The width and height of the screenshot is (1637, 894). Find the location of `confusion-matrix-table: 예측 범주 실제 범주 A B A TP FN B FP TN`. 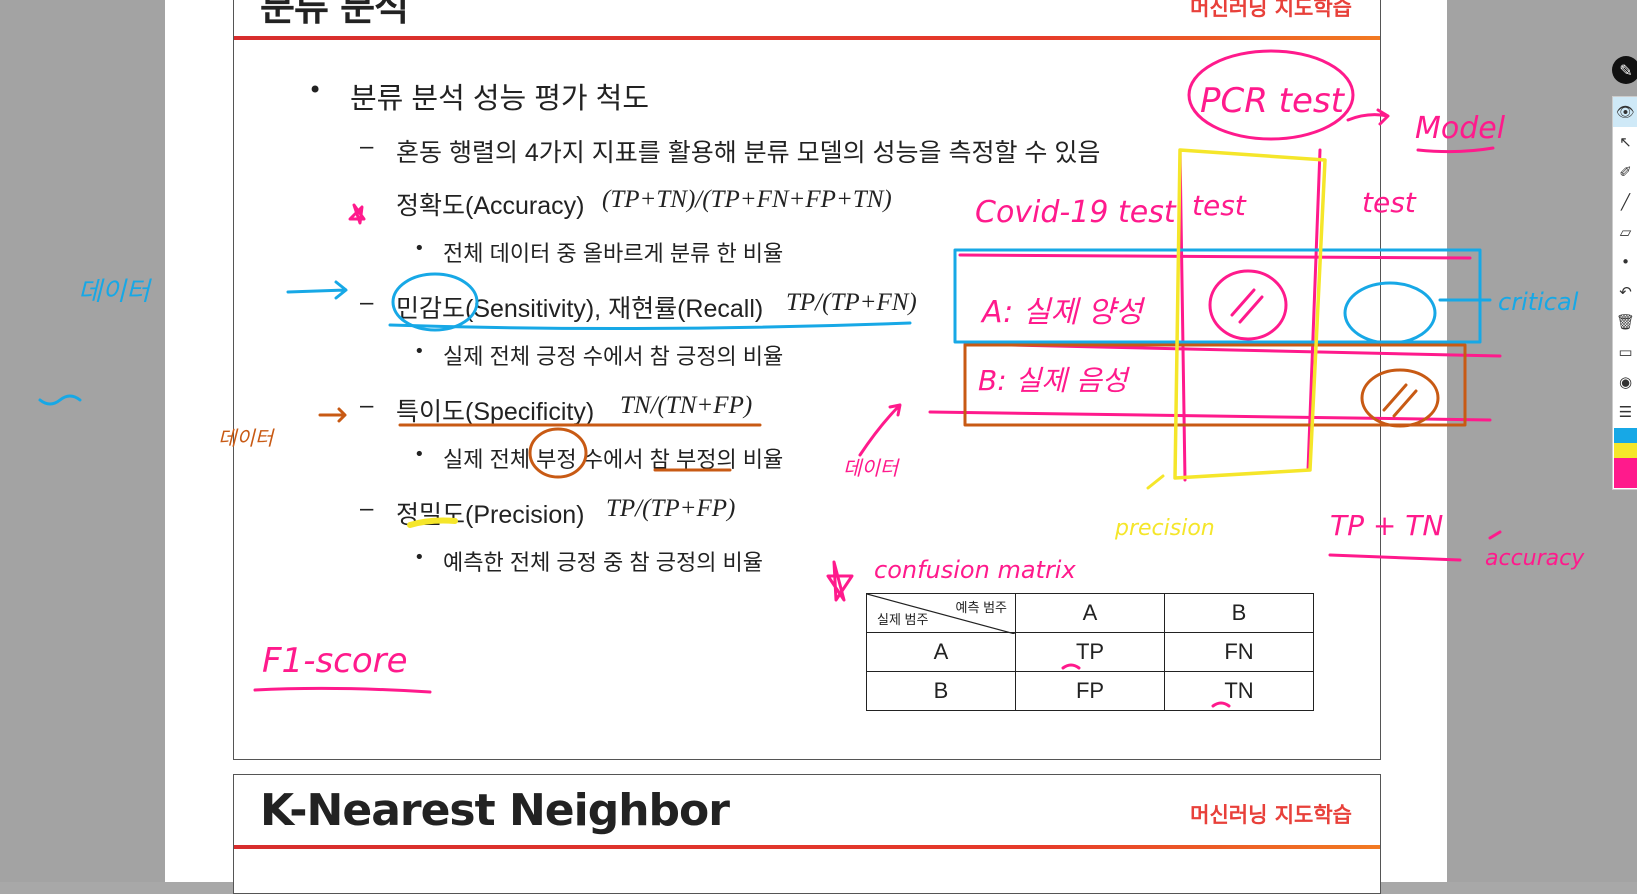

confusion-matrix-table: 예측 범주 실제 범주 A B A TP FN B FP TN is located at coordinates (1090, 652).